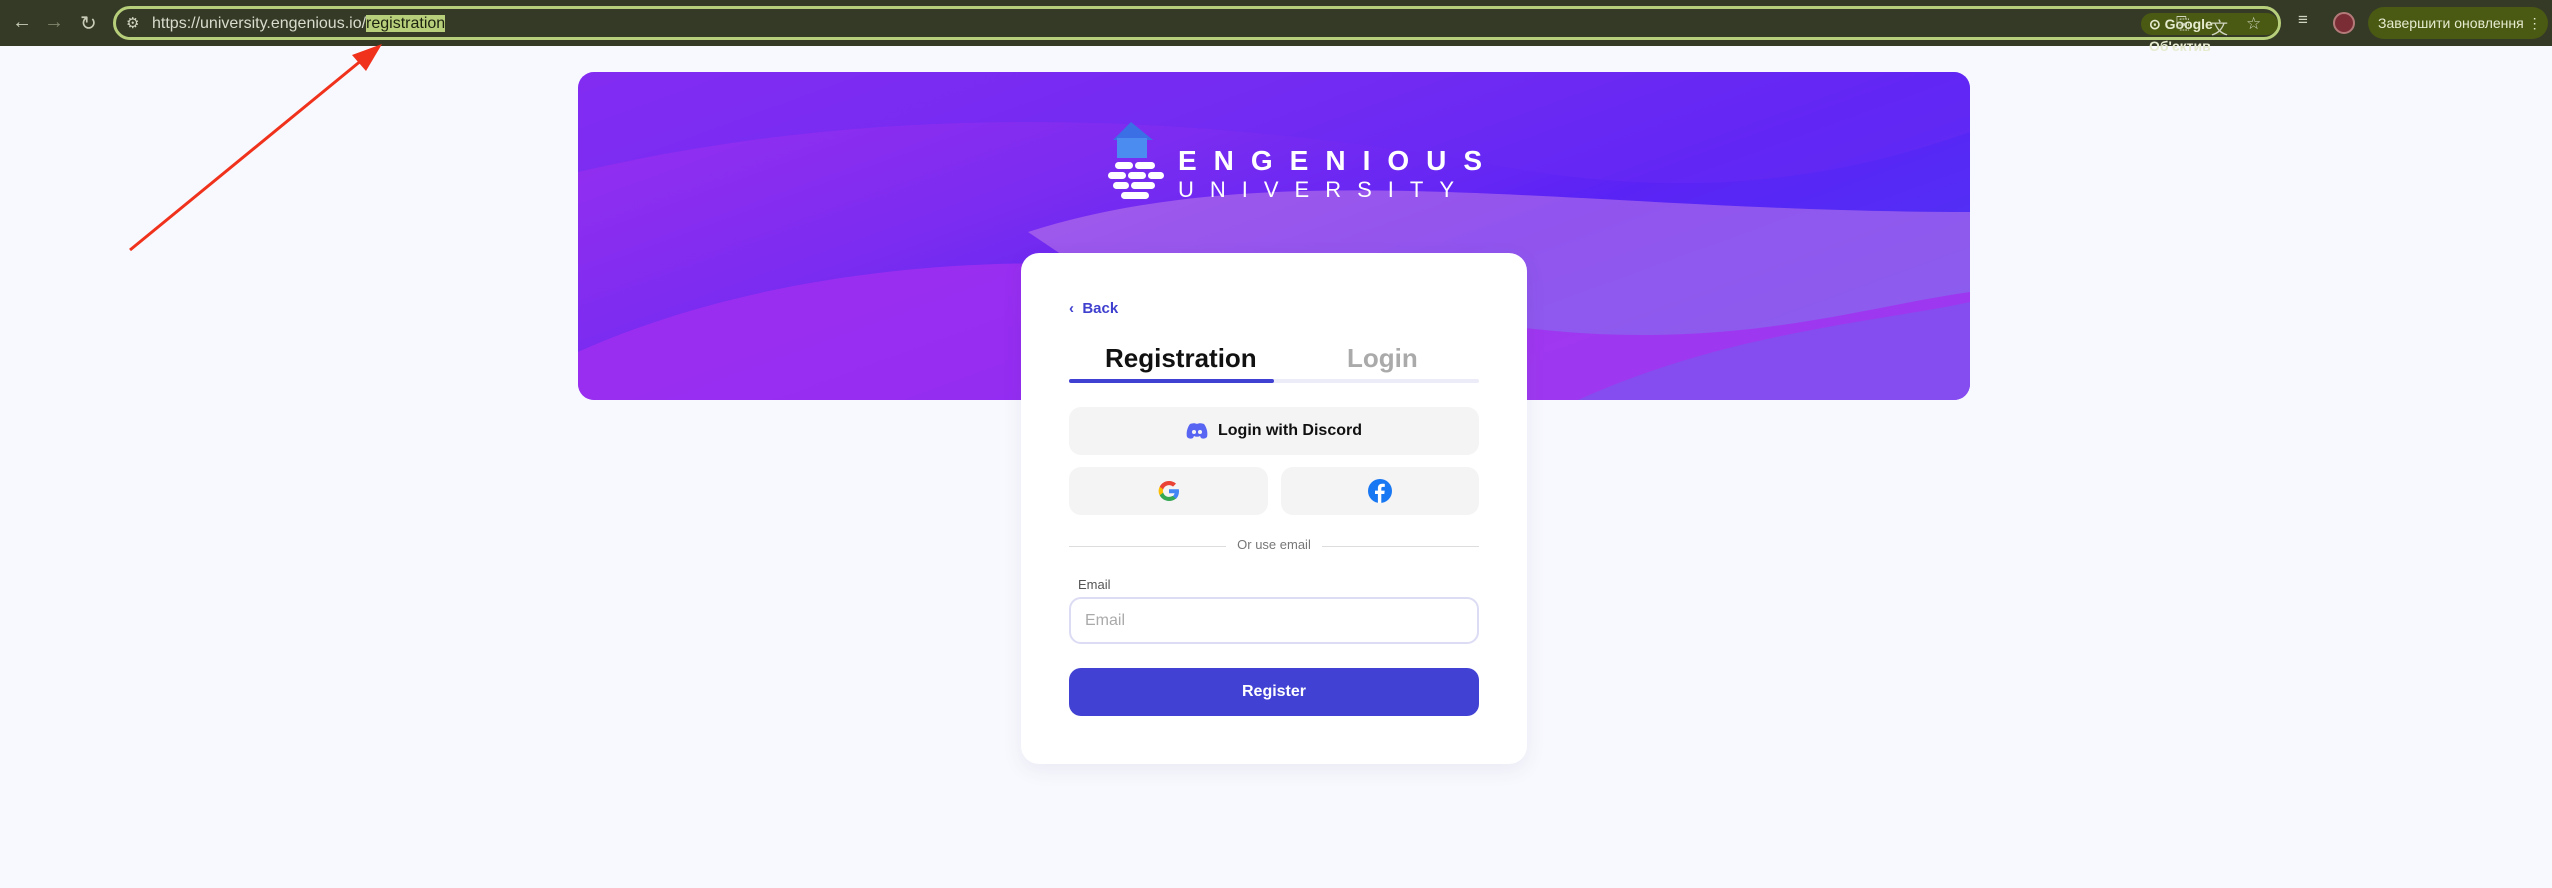 The width and height of the screenshot is (2552, 888). I want to click on google-icon, so click(1168, 491).